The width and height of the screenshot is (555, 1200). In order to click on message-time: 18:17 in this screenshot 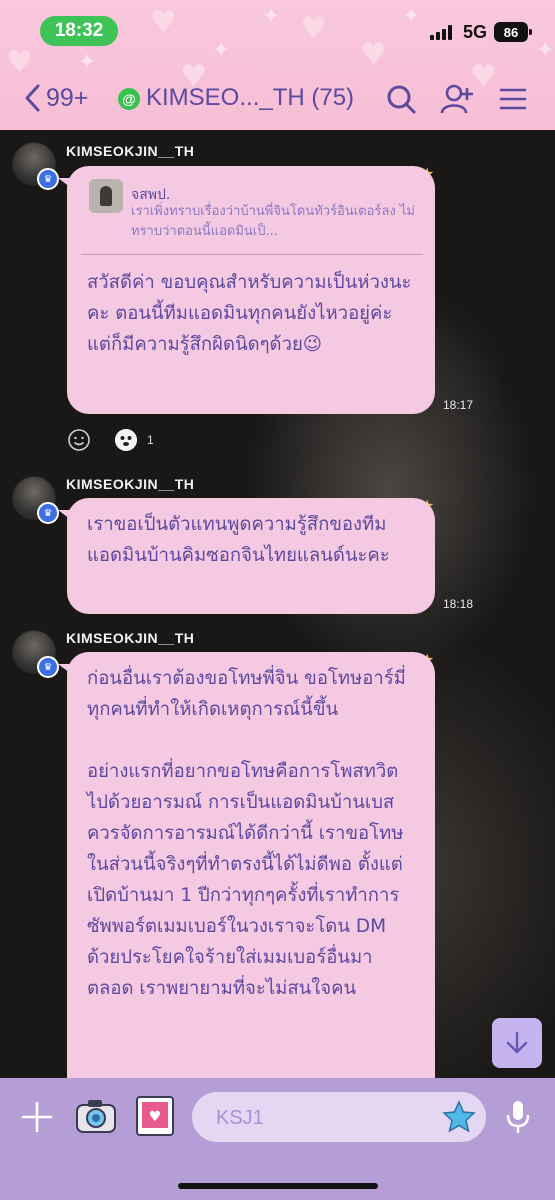, I will do `click(458, 405)`.